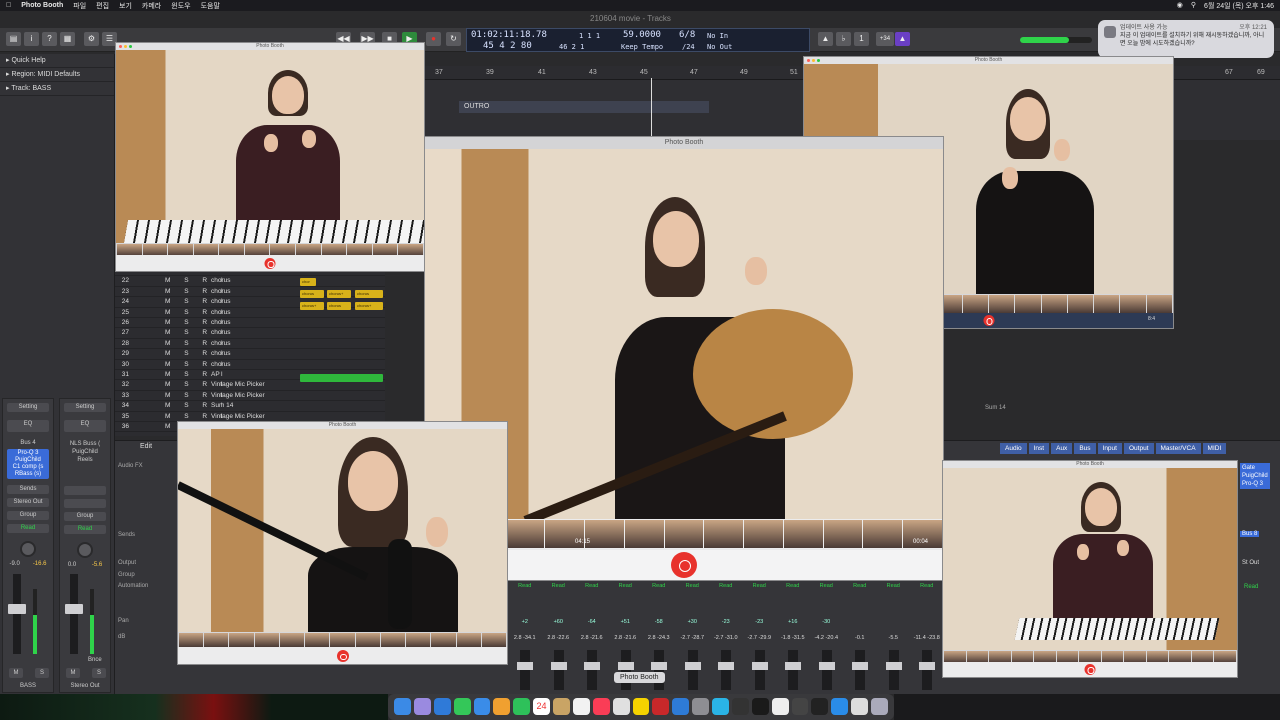 The width and height of the screenshot is (1280, 720). What do you see at coordinates (1180, 6) in the screenshot?
I see `wifi-icon: ◉` at bounding box center [1180, 6].